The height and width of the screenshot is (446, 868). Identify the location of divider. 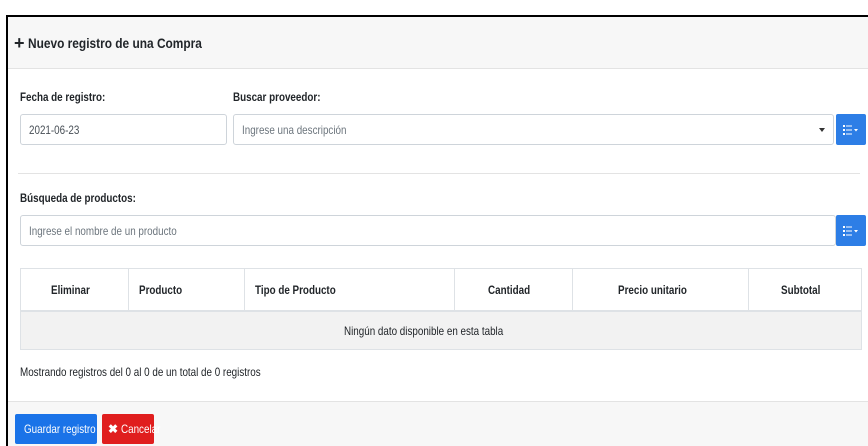
(439, 173).